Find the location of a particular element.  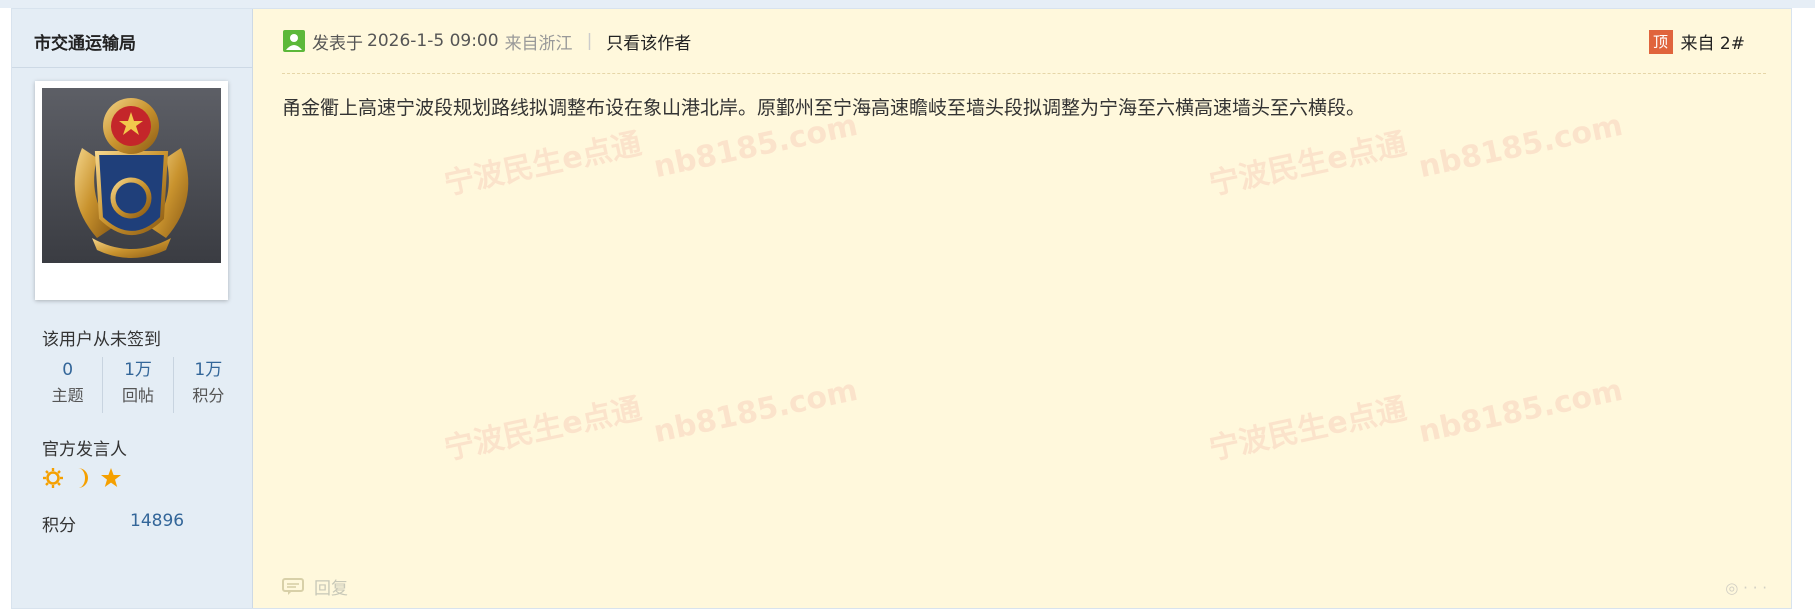

avatar is located at coordinates (131, 190).